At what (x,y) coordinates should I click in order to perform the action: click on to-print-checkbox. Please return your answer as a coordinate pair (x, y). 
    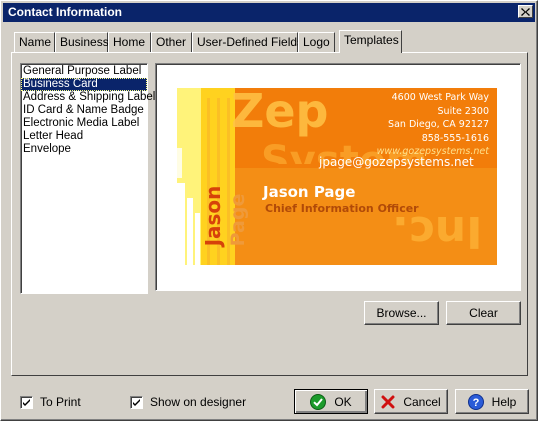
    Looking at the image, I should click on (26, 402).